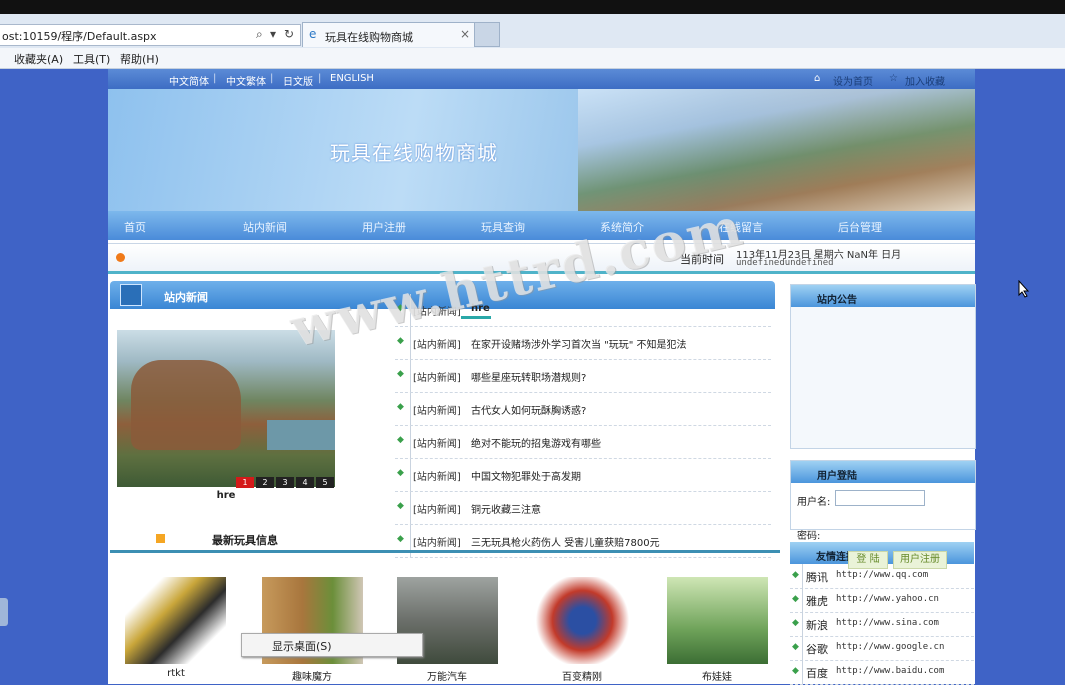 The image size is (1065, 685). What do you see at coordinates (868, 560) in the screenshot?
I see `login-button: 登 陆` at bounding box center [868, 560].